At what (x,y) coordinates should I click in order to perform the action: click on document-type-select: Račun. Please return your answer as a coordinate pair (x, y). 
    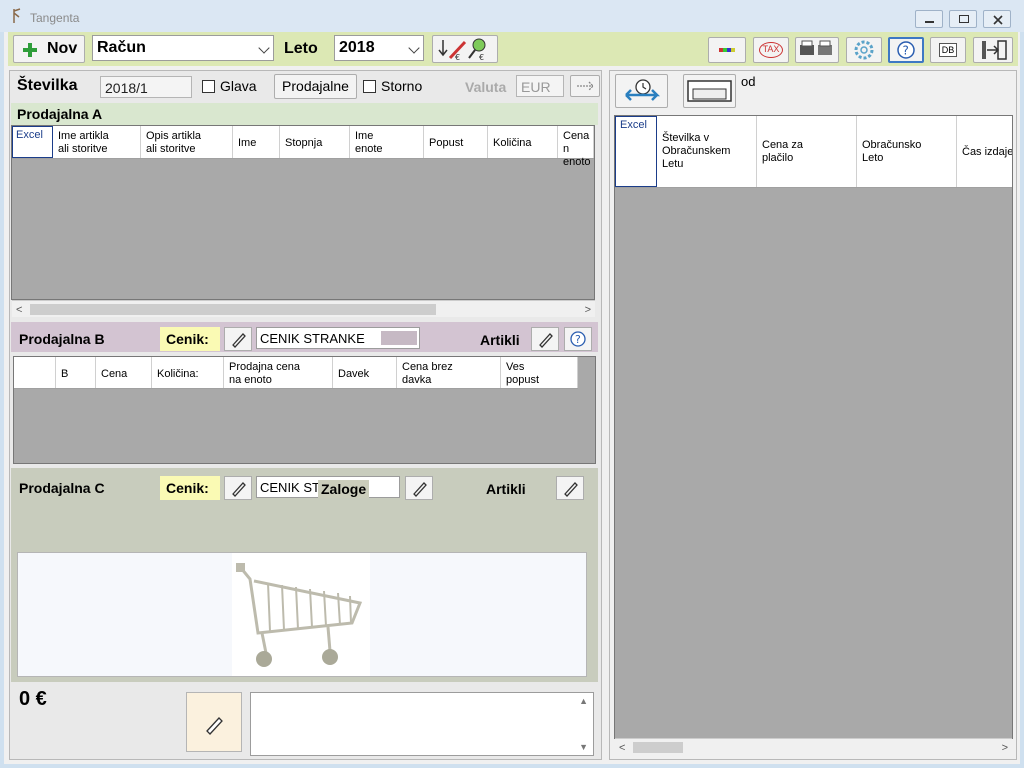
    Looking at the image, I should click on (183, 48).